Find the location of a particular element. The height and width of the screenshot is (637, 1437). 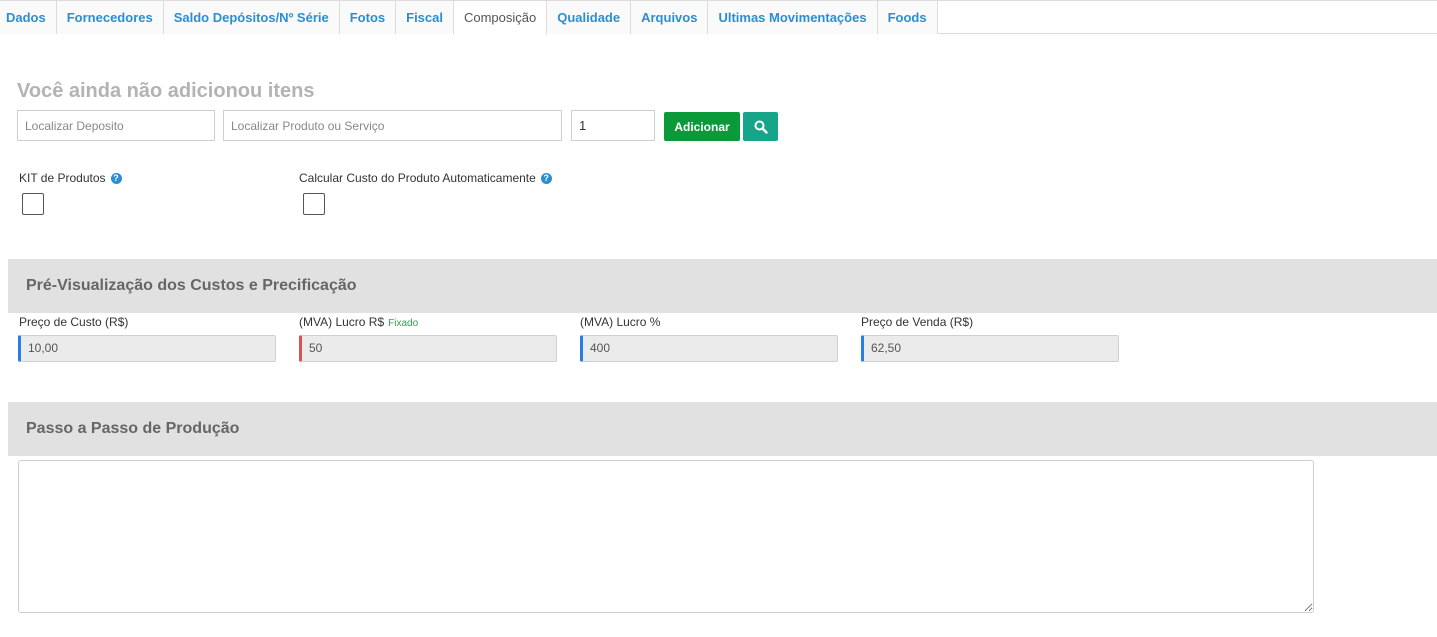

search-button is located at coordinates (760, 126).